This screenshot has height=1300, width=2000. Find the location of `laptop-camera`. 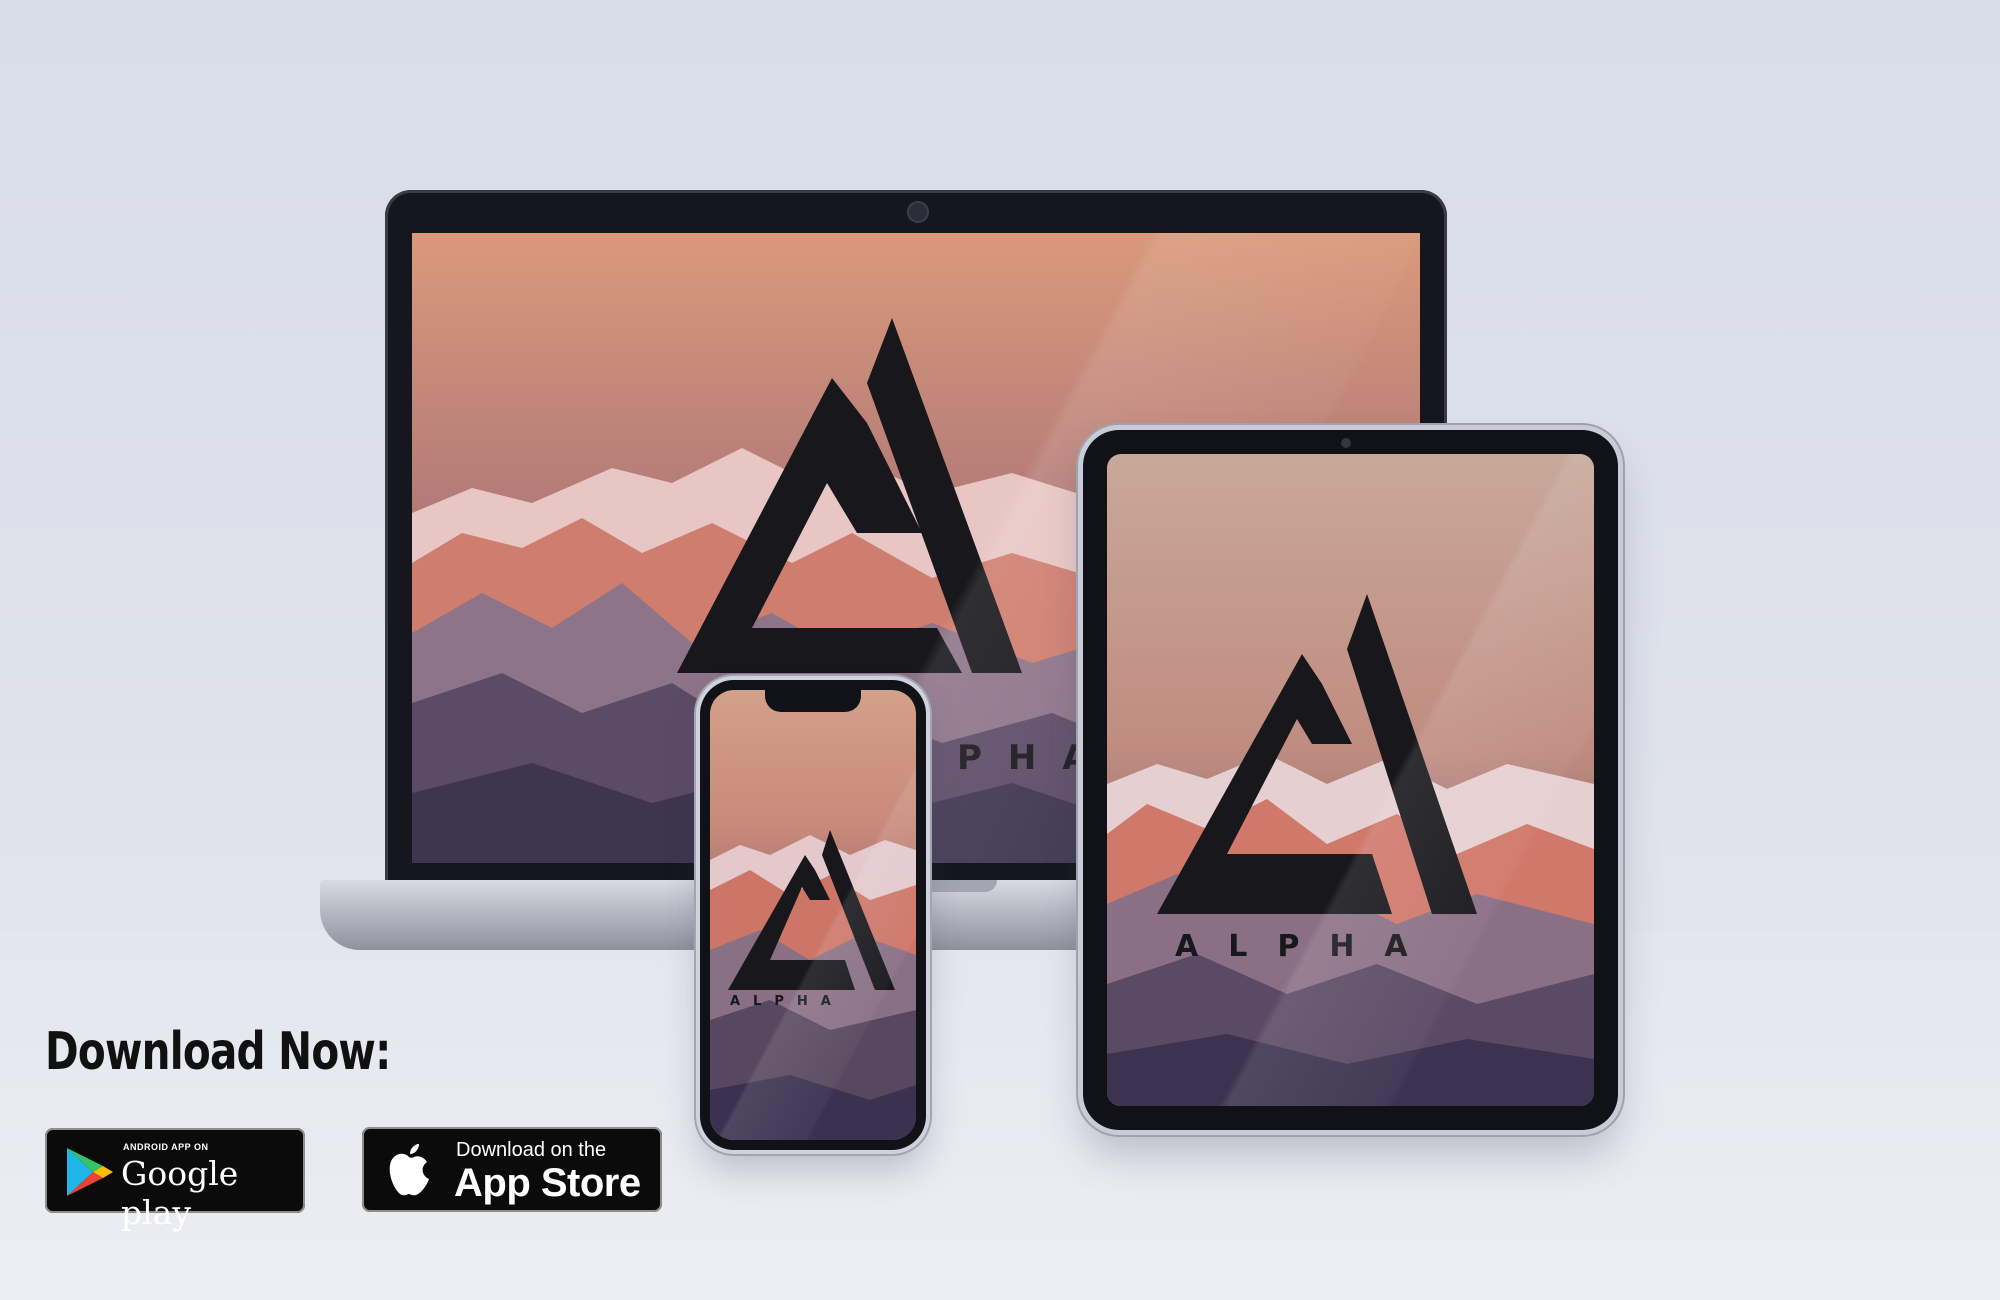

laptop-camera is located at coordinates (918, 212).